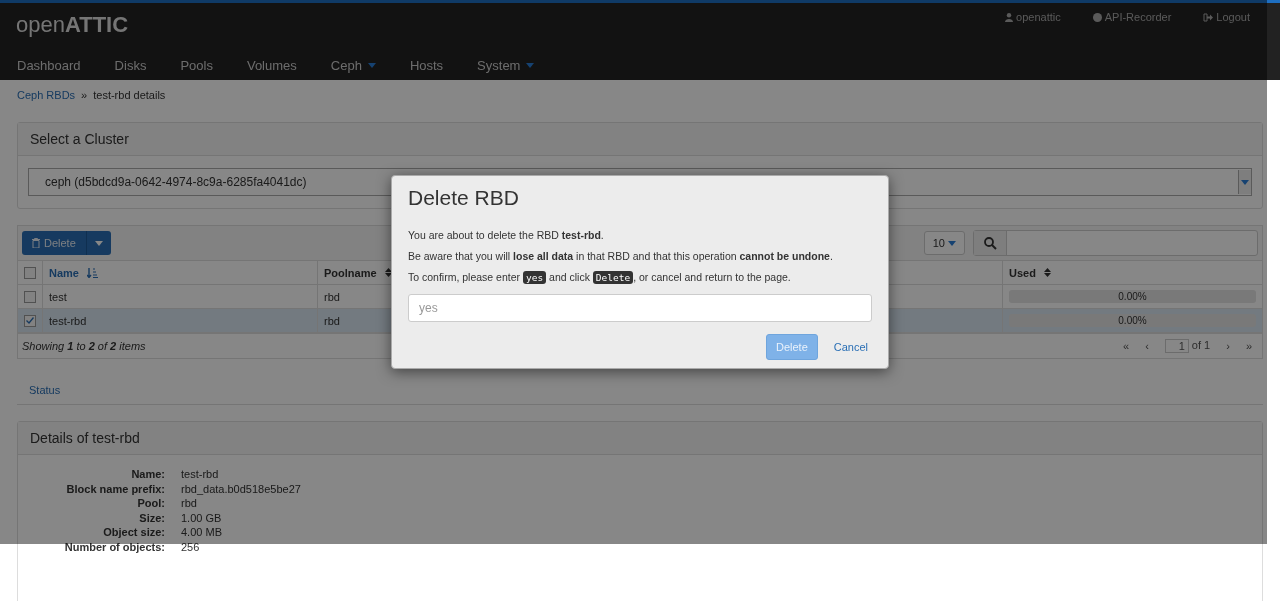  What do you see at coordinates (353, 65) in the screenshot?
I see `nav-menu-item: Ceph` at bounding box center [353, 65].